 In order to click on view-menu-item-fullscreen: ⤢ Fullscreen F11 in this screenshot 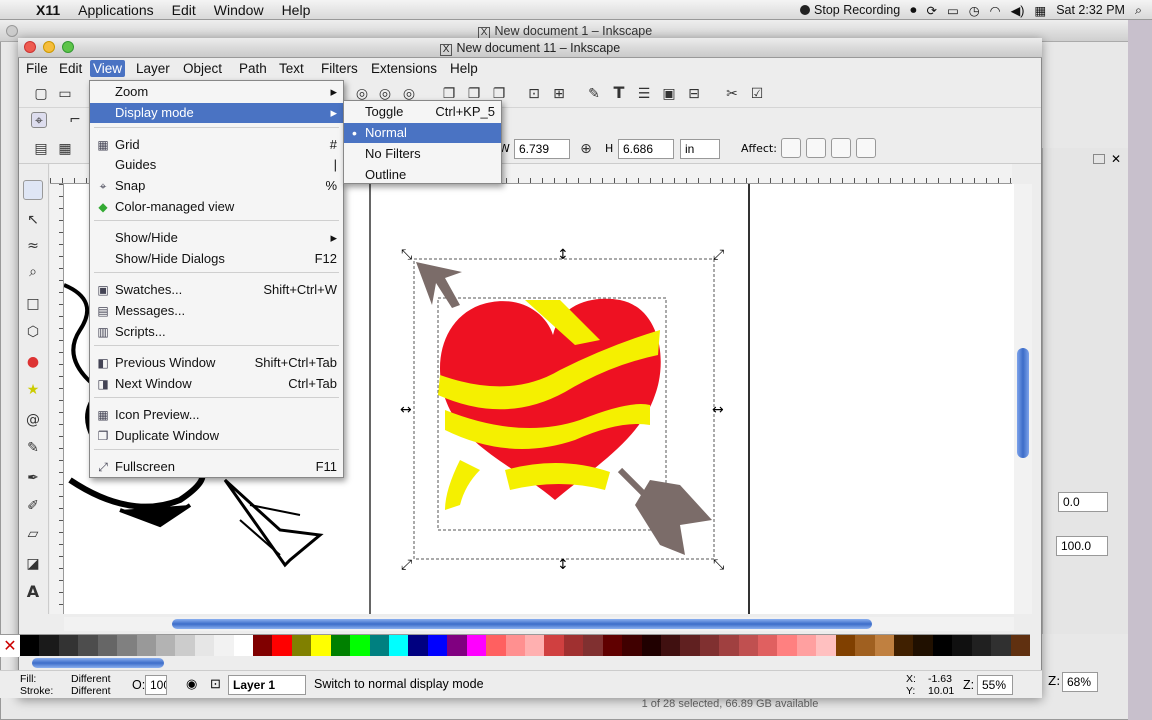, I will do `click(216, 467)`.